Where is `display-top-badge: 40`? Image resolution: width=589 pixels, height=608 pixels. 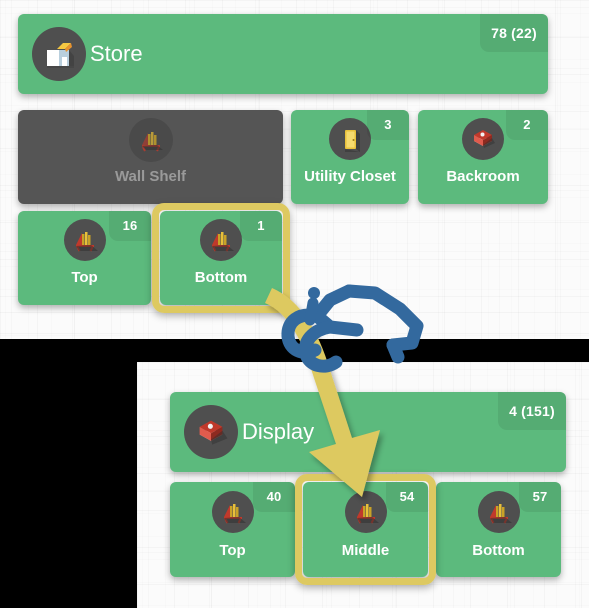 display-top-badge: 40 is located at coordinates (274, 497).